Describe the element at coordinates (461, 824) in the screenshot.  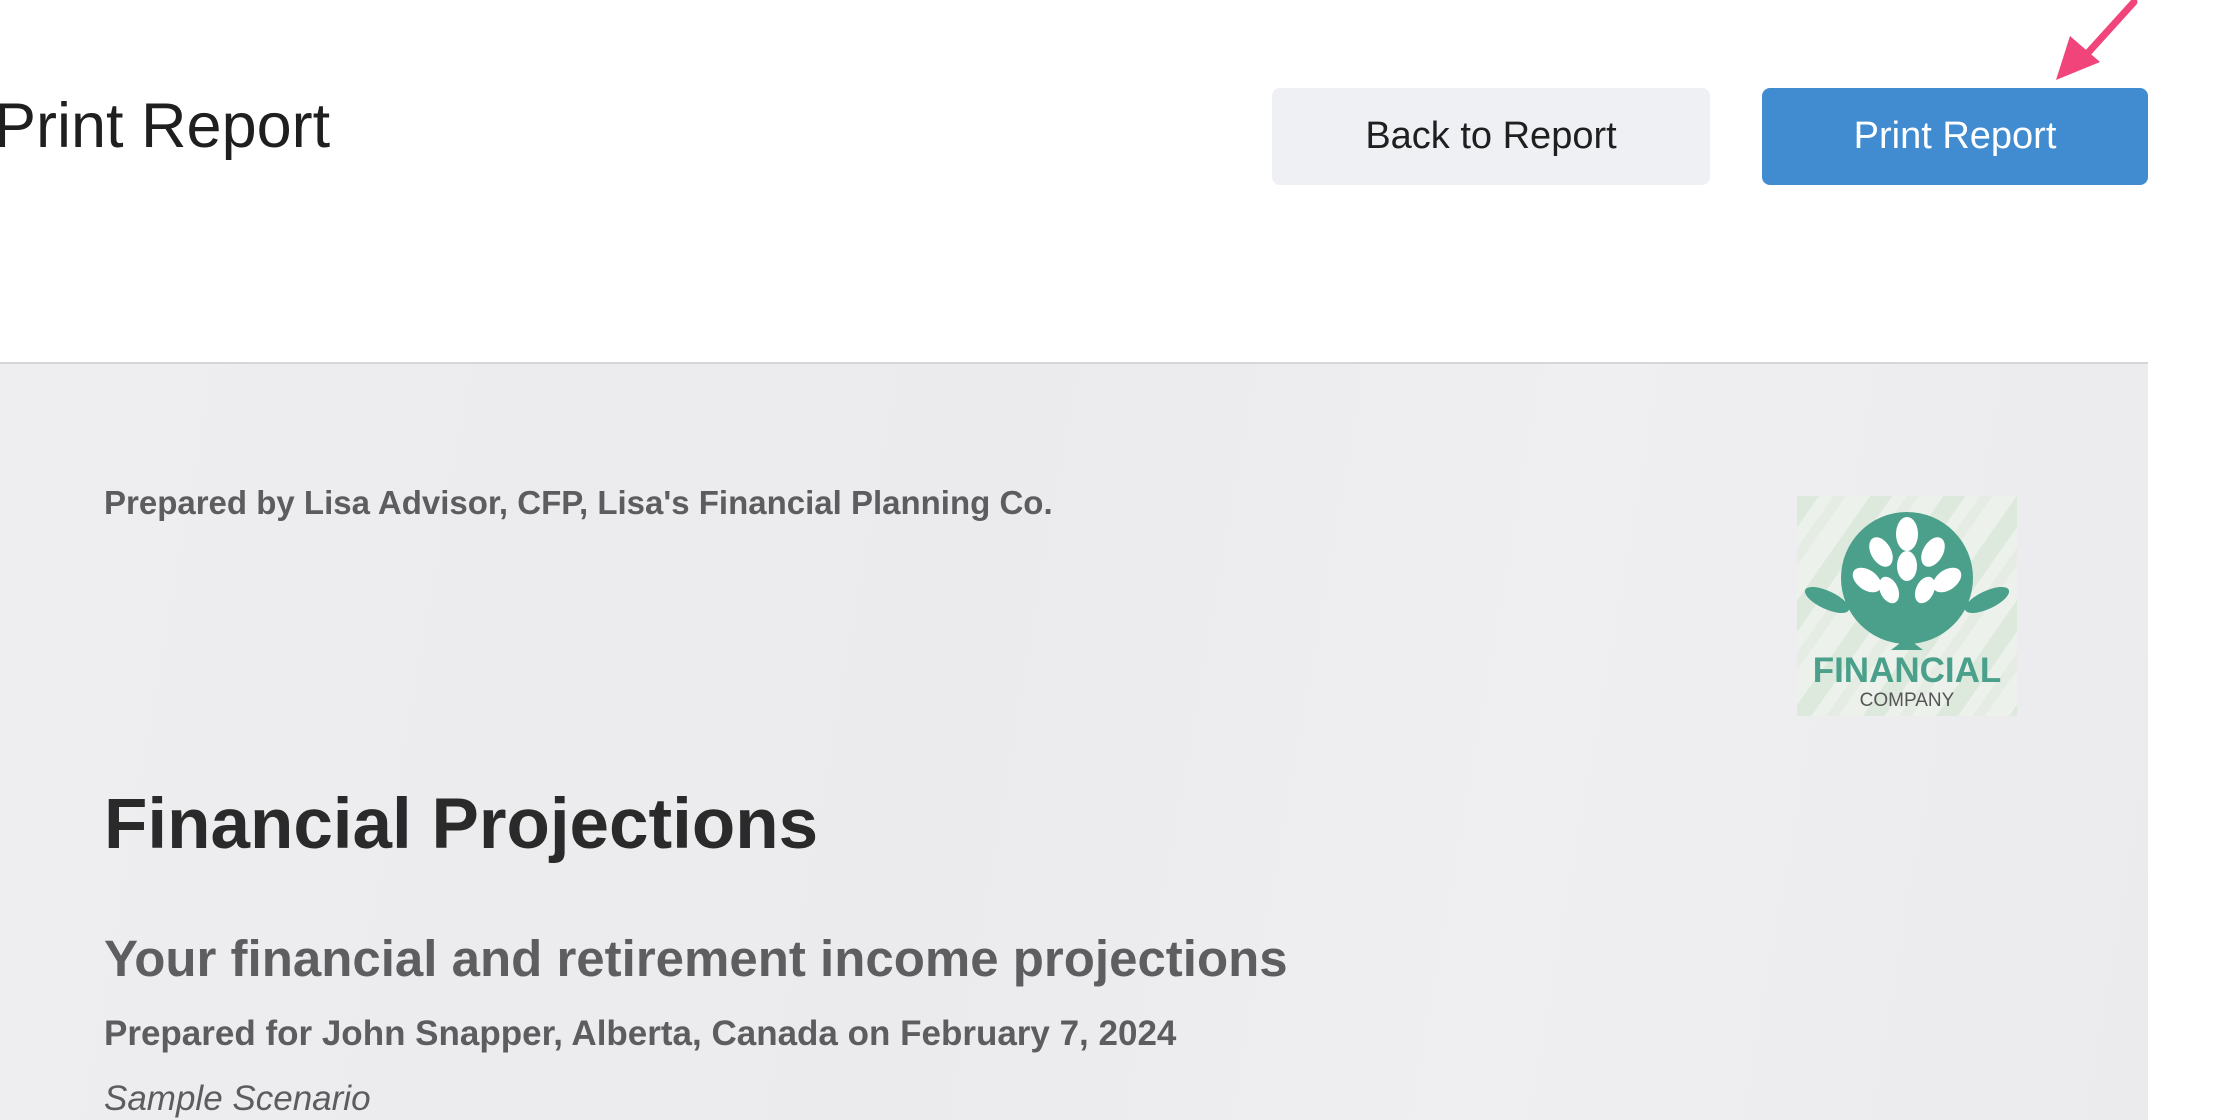
I see `report-title: Financial Projections` at that location.